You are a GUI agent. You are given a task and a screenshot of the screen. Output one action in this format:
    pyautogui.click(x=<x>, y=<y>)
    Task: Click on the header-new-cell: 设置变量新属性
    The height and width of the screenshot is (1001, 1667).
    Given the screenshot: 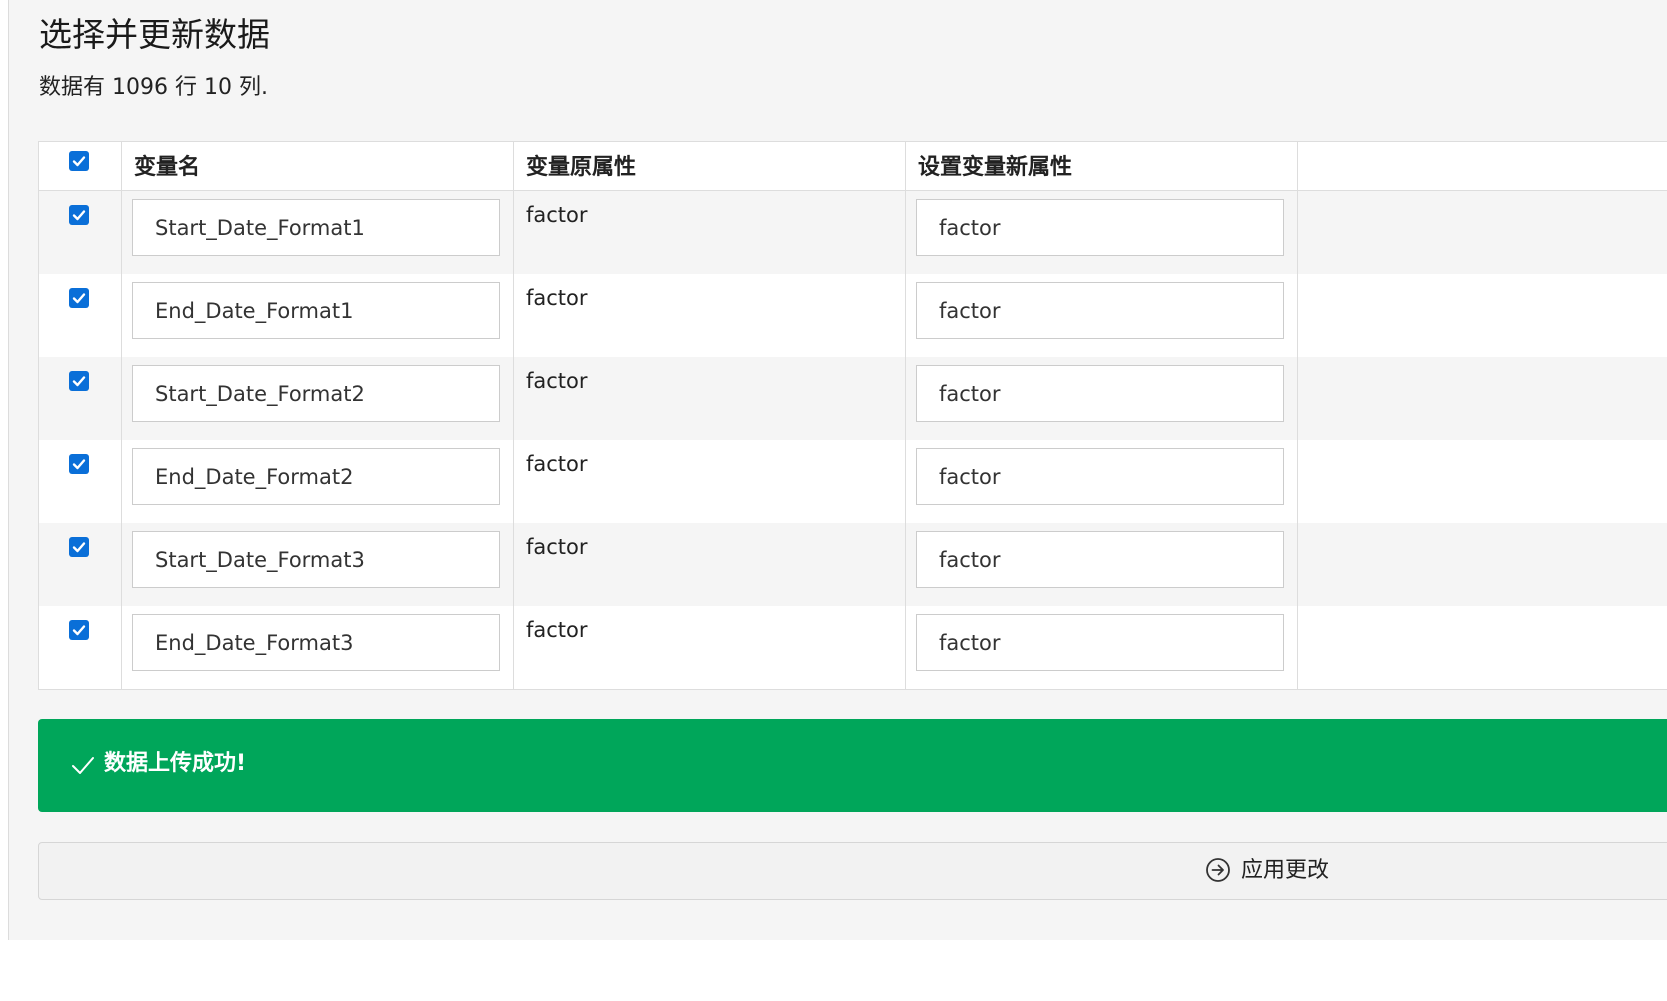 What is the action you would take?
    pyautogui.click(x=1102, y=166)
    